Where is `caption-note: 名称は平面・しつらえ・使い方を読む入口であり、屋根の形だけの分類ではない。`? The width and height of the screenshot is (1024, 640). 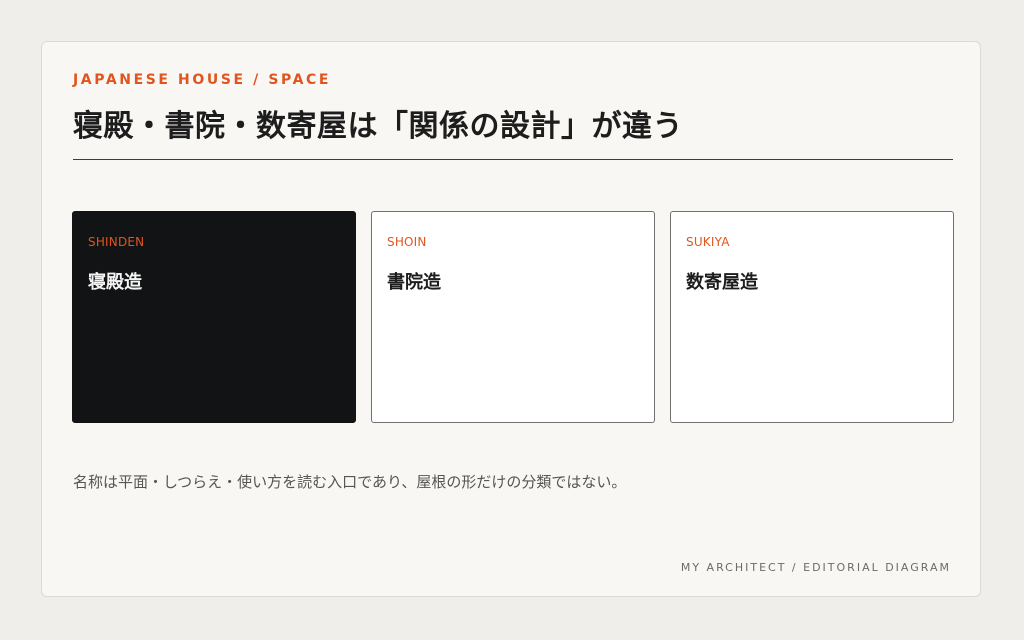
caption-note: 名称は平面・しつらえ・使い方を読む入口であり、屋根の形だけの分類ではない。 is located at coordinates (350, 482).